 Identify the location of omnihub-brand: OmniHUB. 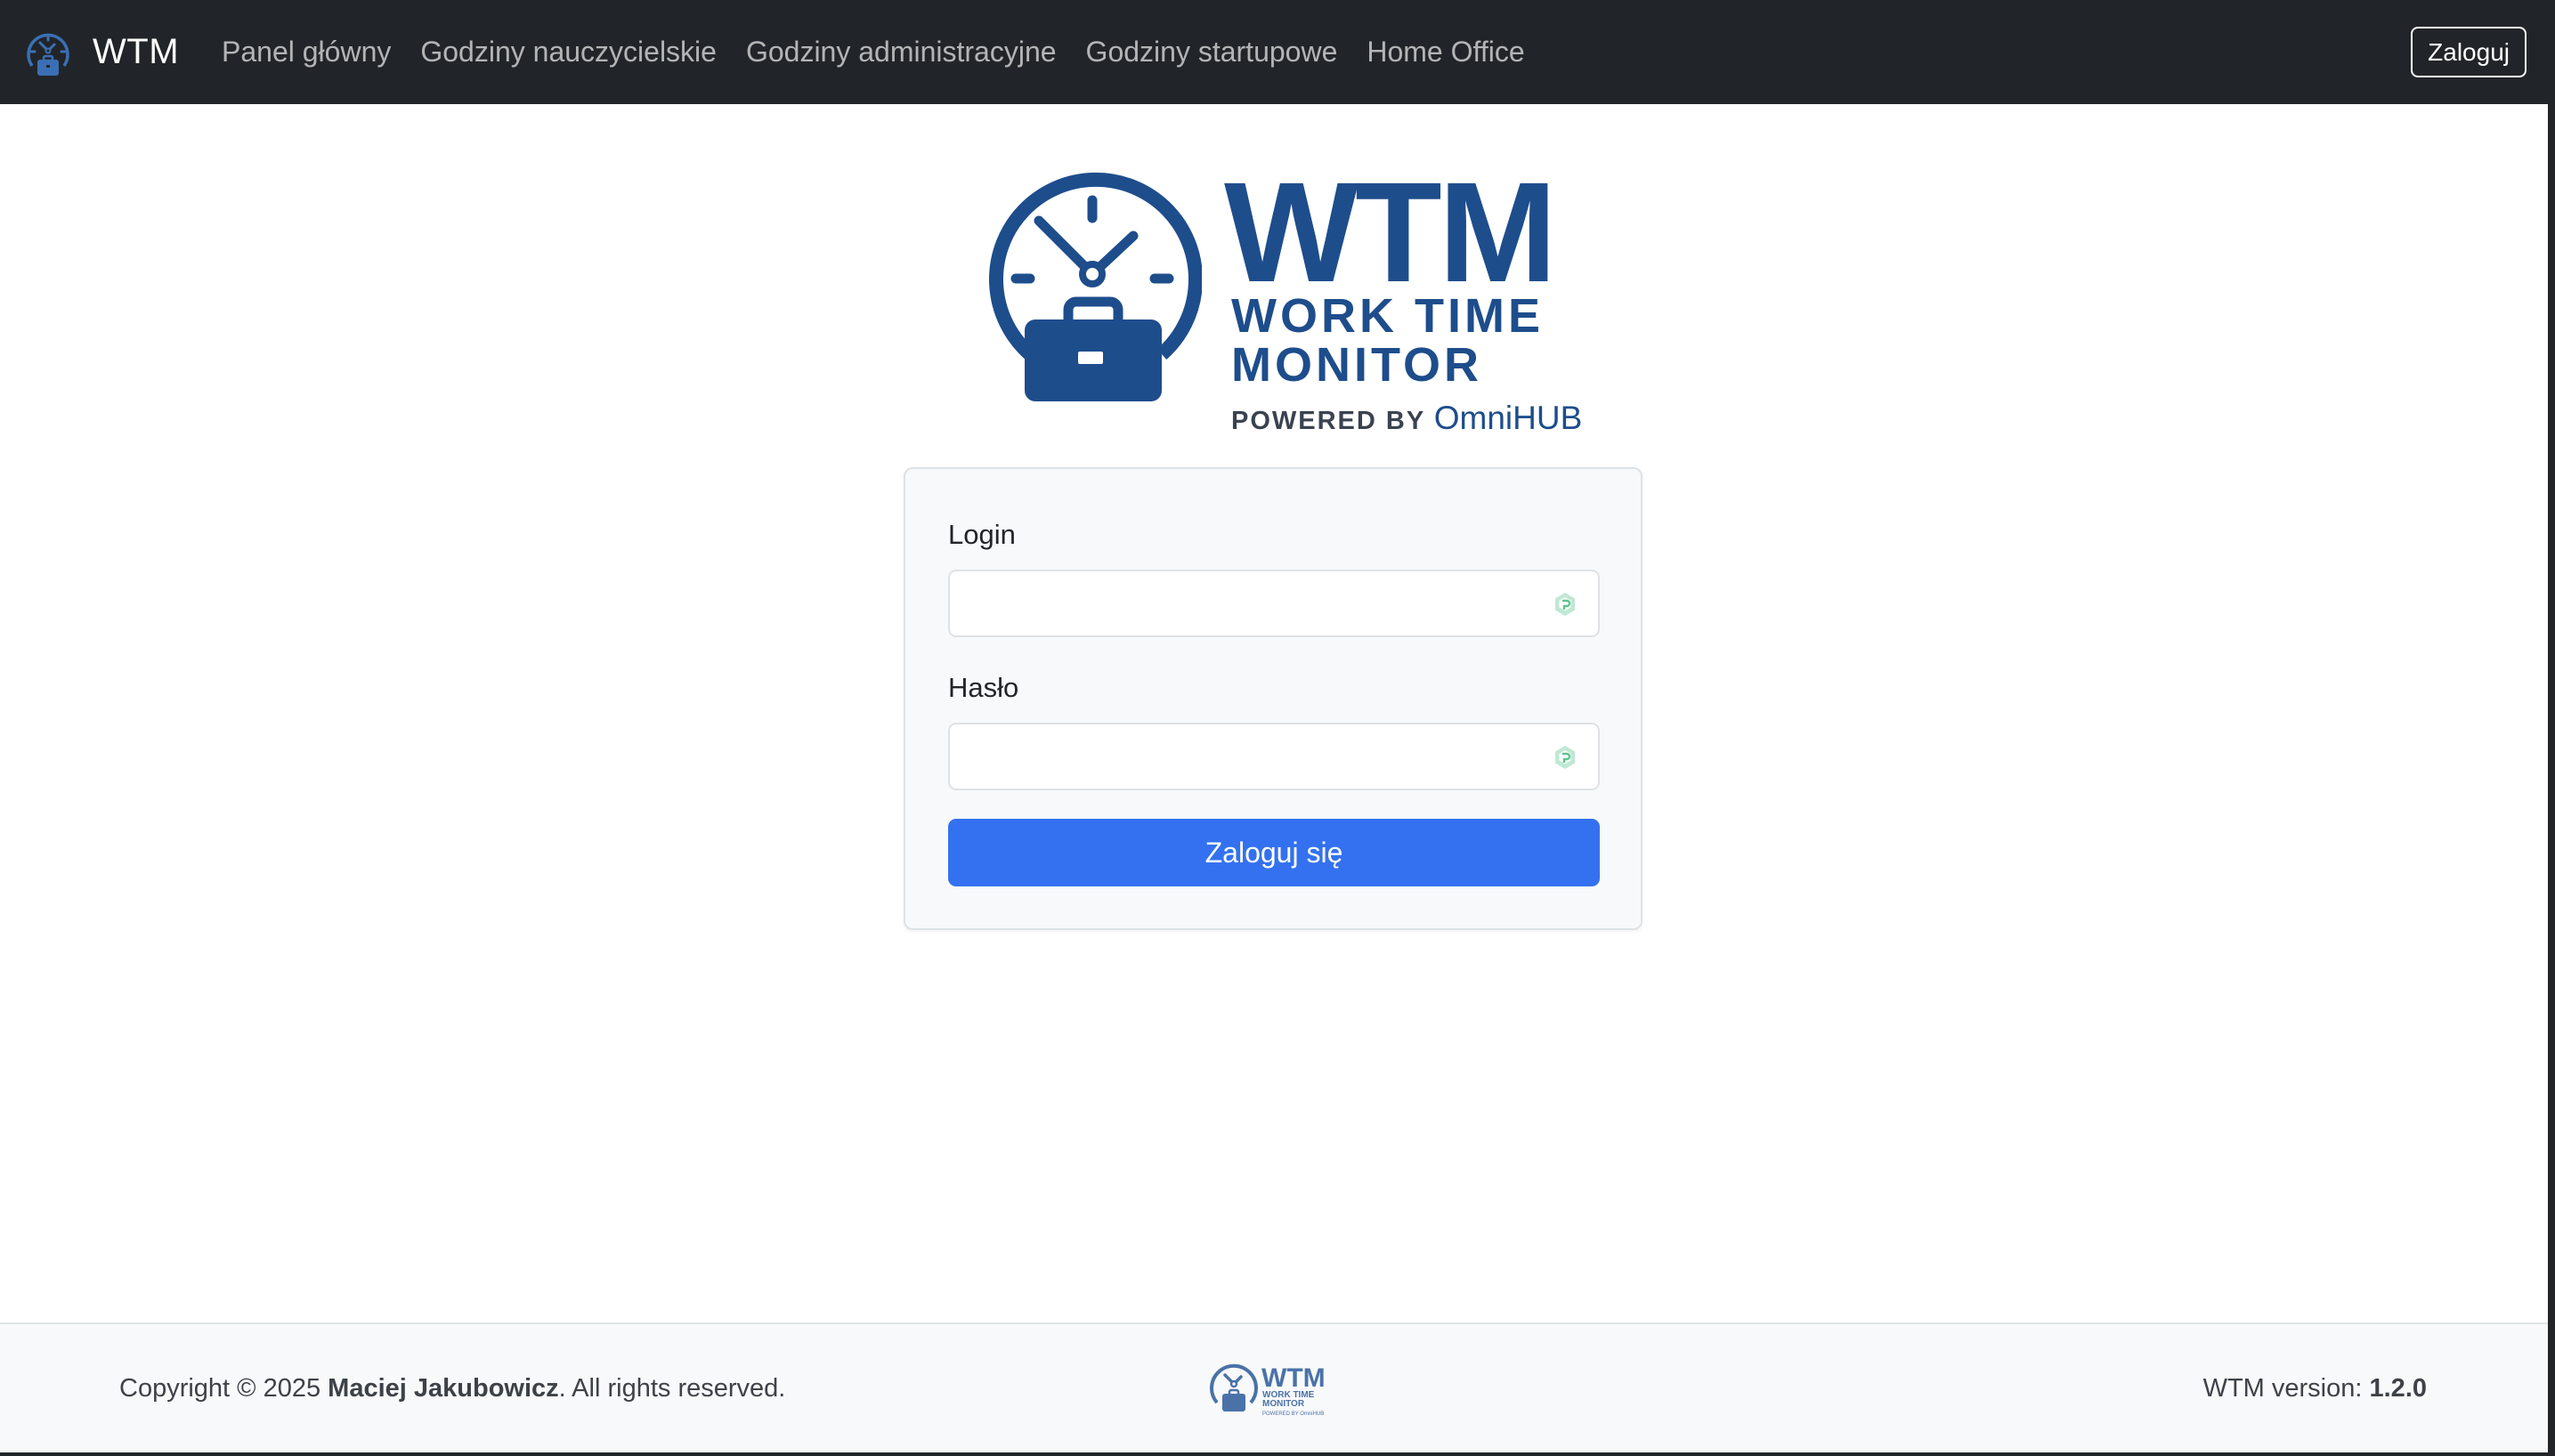
(1508, 418).